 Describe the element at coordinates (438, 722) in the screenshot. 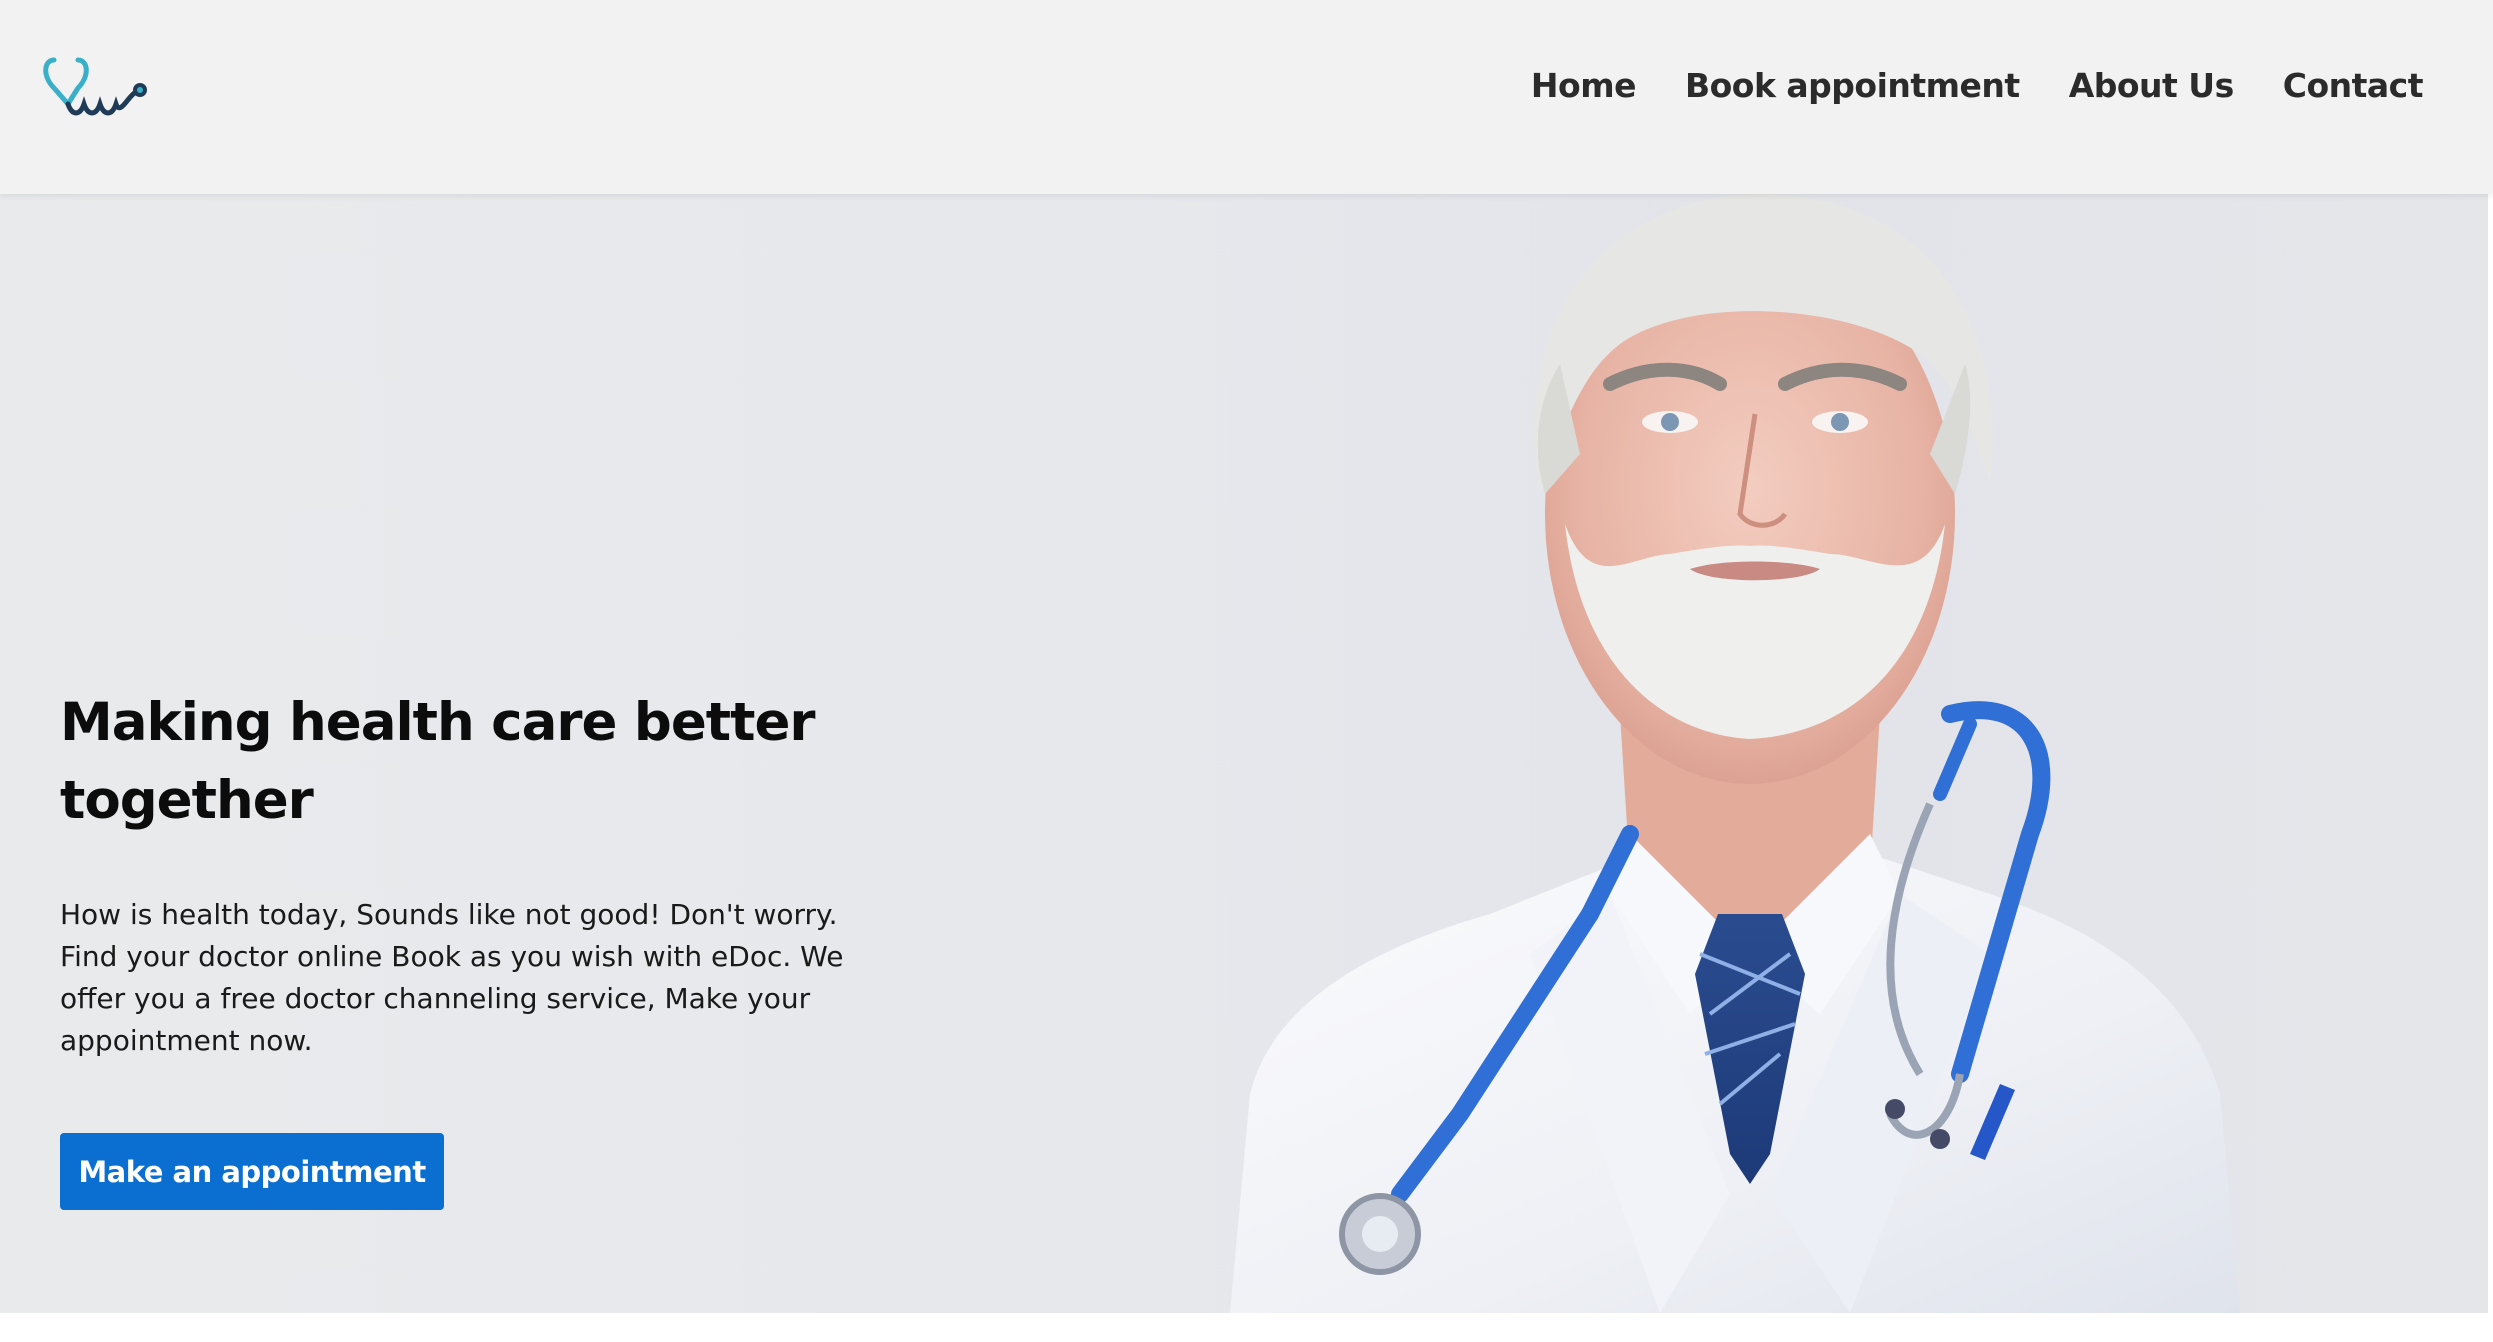

I see `hero-title-line1: Making health care better` at that location.